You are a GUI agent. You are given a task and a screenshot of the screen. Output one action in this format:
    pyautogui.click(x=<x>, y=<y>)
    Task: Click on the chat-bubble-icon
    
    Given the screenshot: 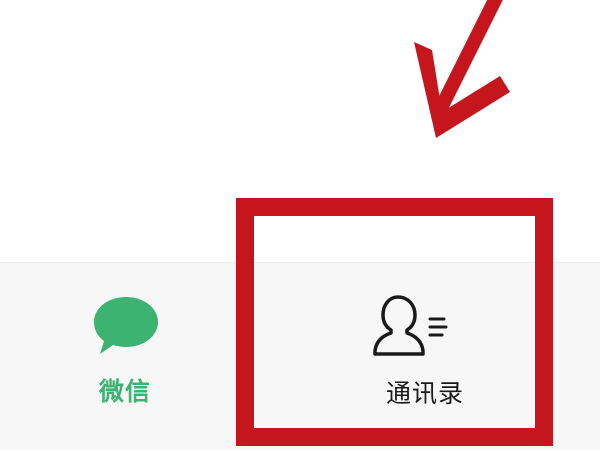 What is the action you would take?
    pyautogui.click(x=126, y=325)
    